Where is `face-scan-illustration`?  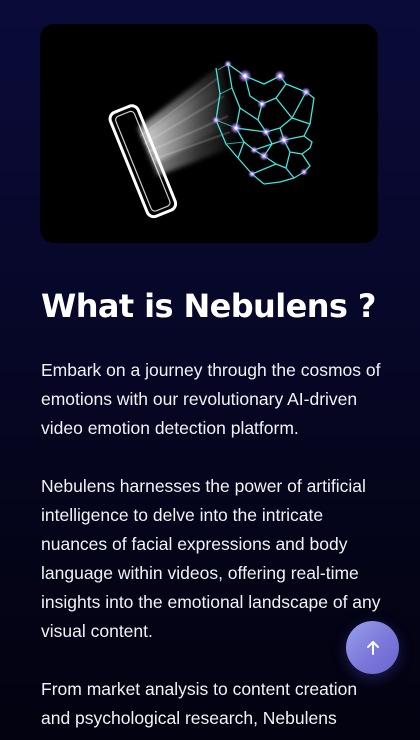
face-scan-illustration is located at coordinates (211, 139).